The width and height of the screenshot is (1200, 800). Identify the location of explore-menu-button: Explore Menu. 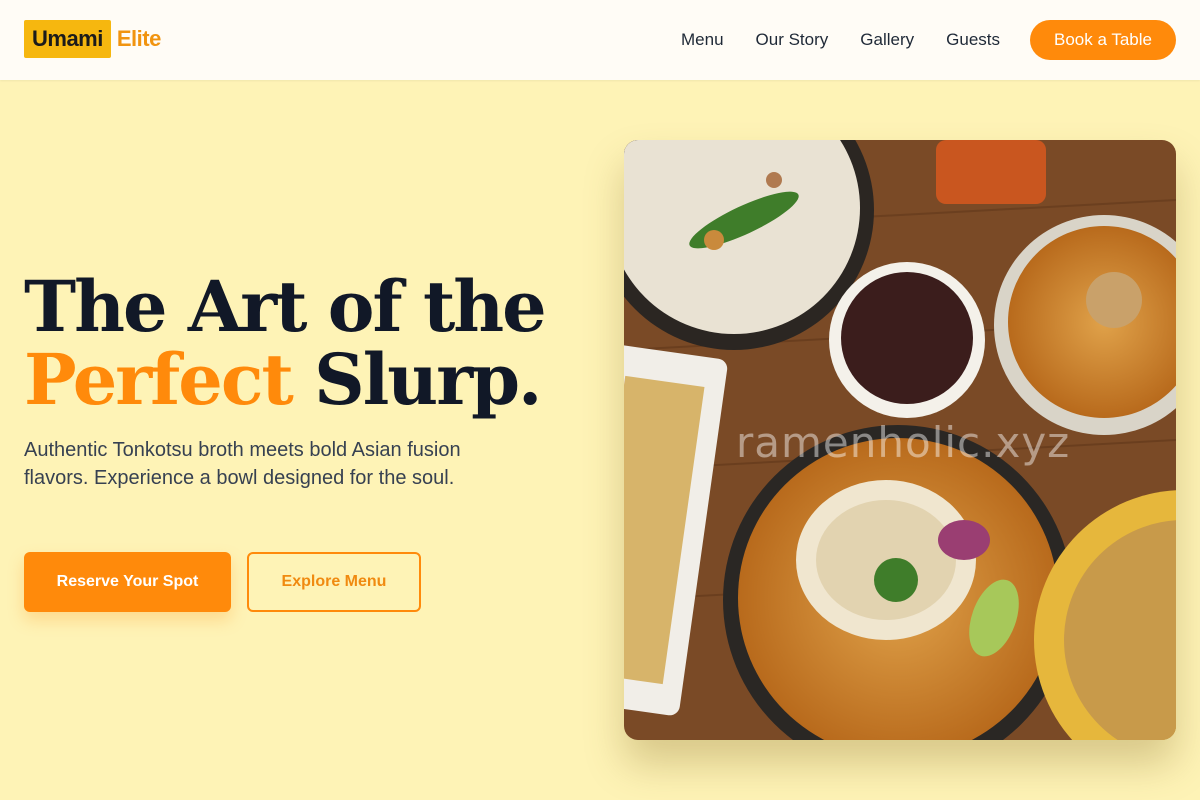
(334, 582).